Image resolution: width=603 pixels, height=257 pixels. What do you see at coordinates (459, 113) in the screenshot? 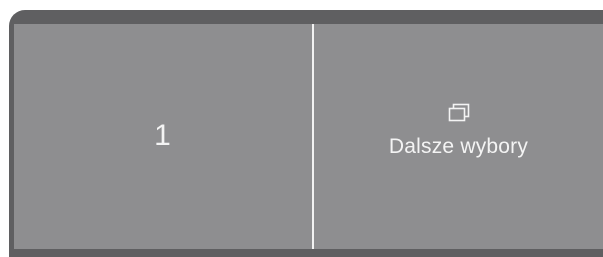
I see `windows-stack-icon` at bounding box center [459, 113].